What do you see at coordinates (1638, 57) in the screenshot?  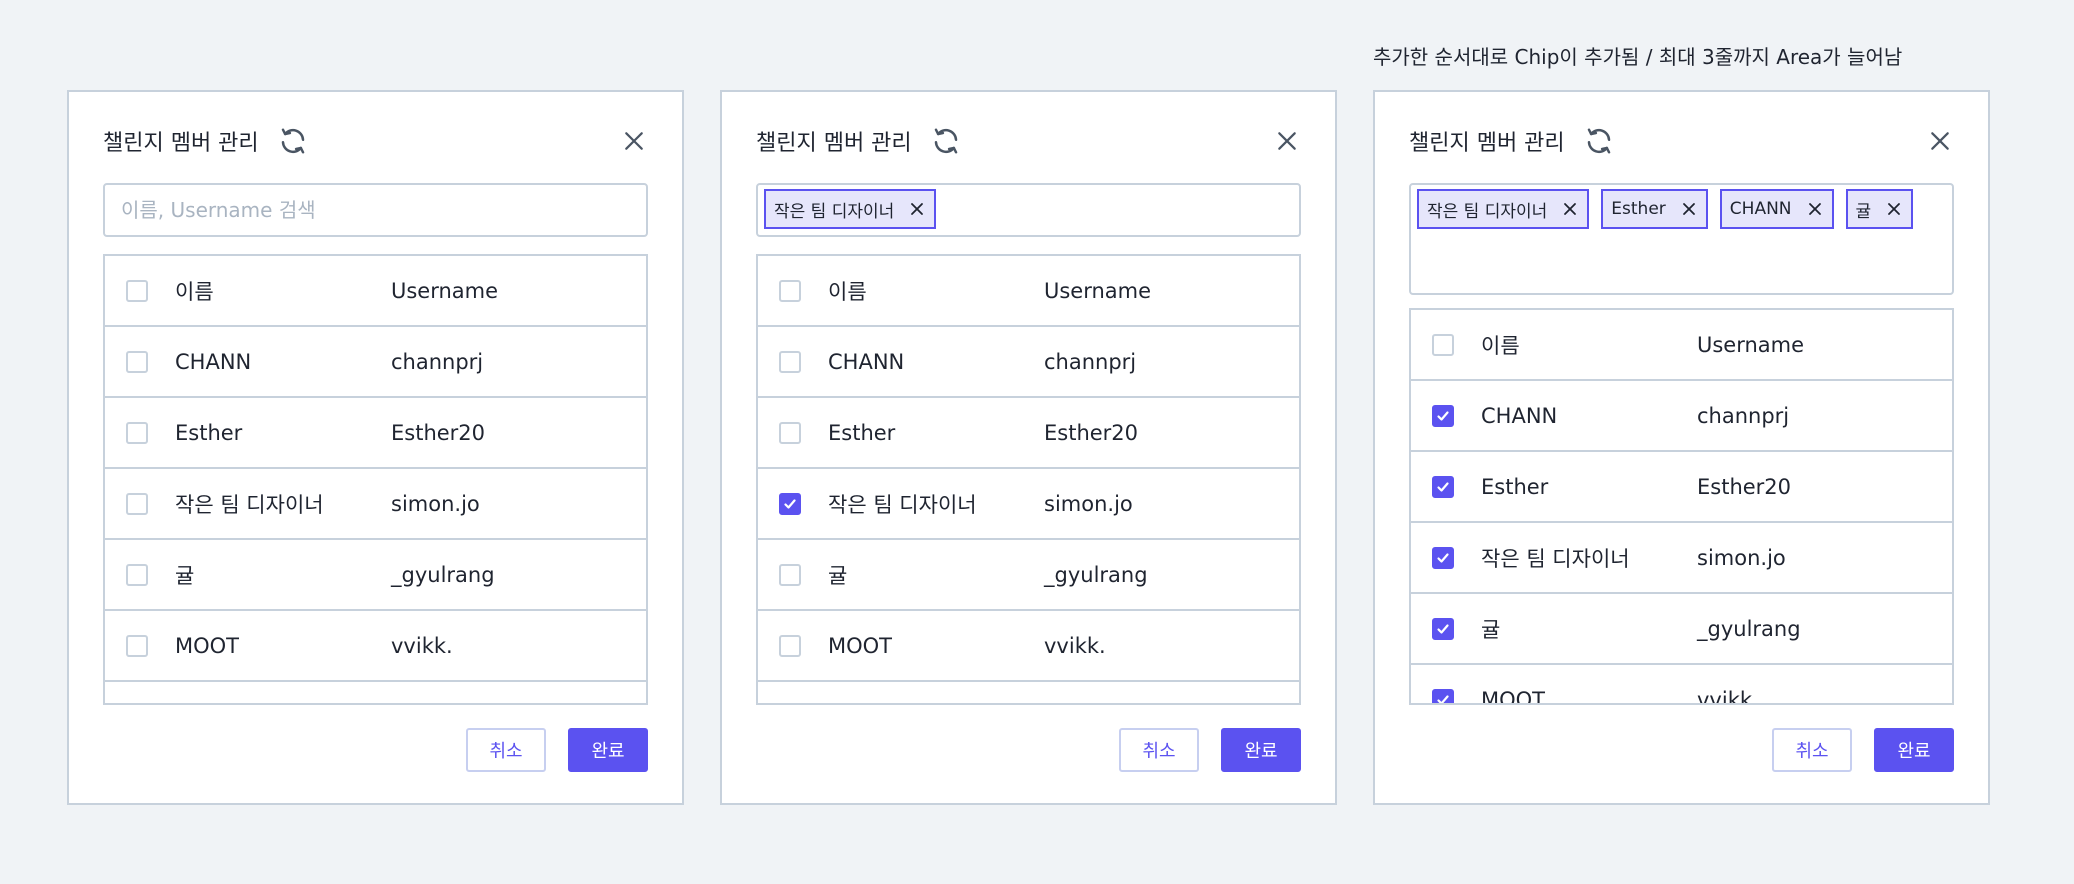 I see `annotation-note: 추가한 순서대로 Chip이 추가됨 / 최대 3줄까지 Area가 늘어남` at bounding box center [1638, 57].